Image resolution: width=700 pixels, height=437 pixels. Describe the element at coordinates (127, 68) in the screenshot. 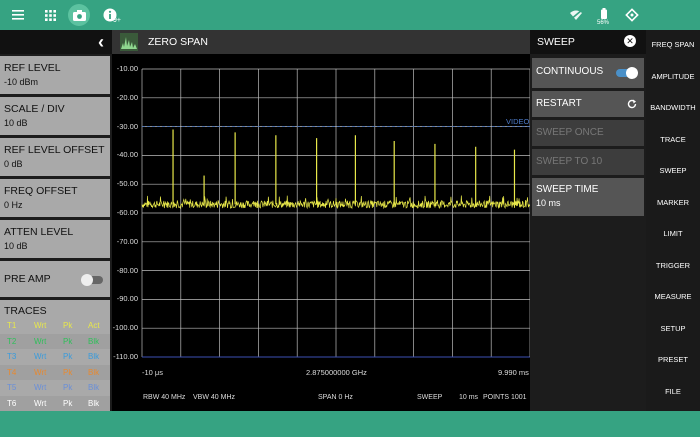

I see `y-tick-label: -10.00` at that location.